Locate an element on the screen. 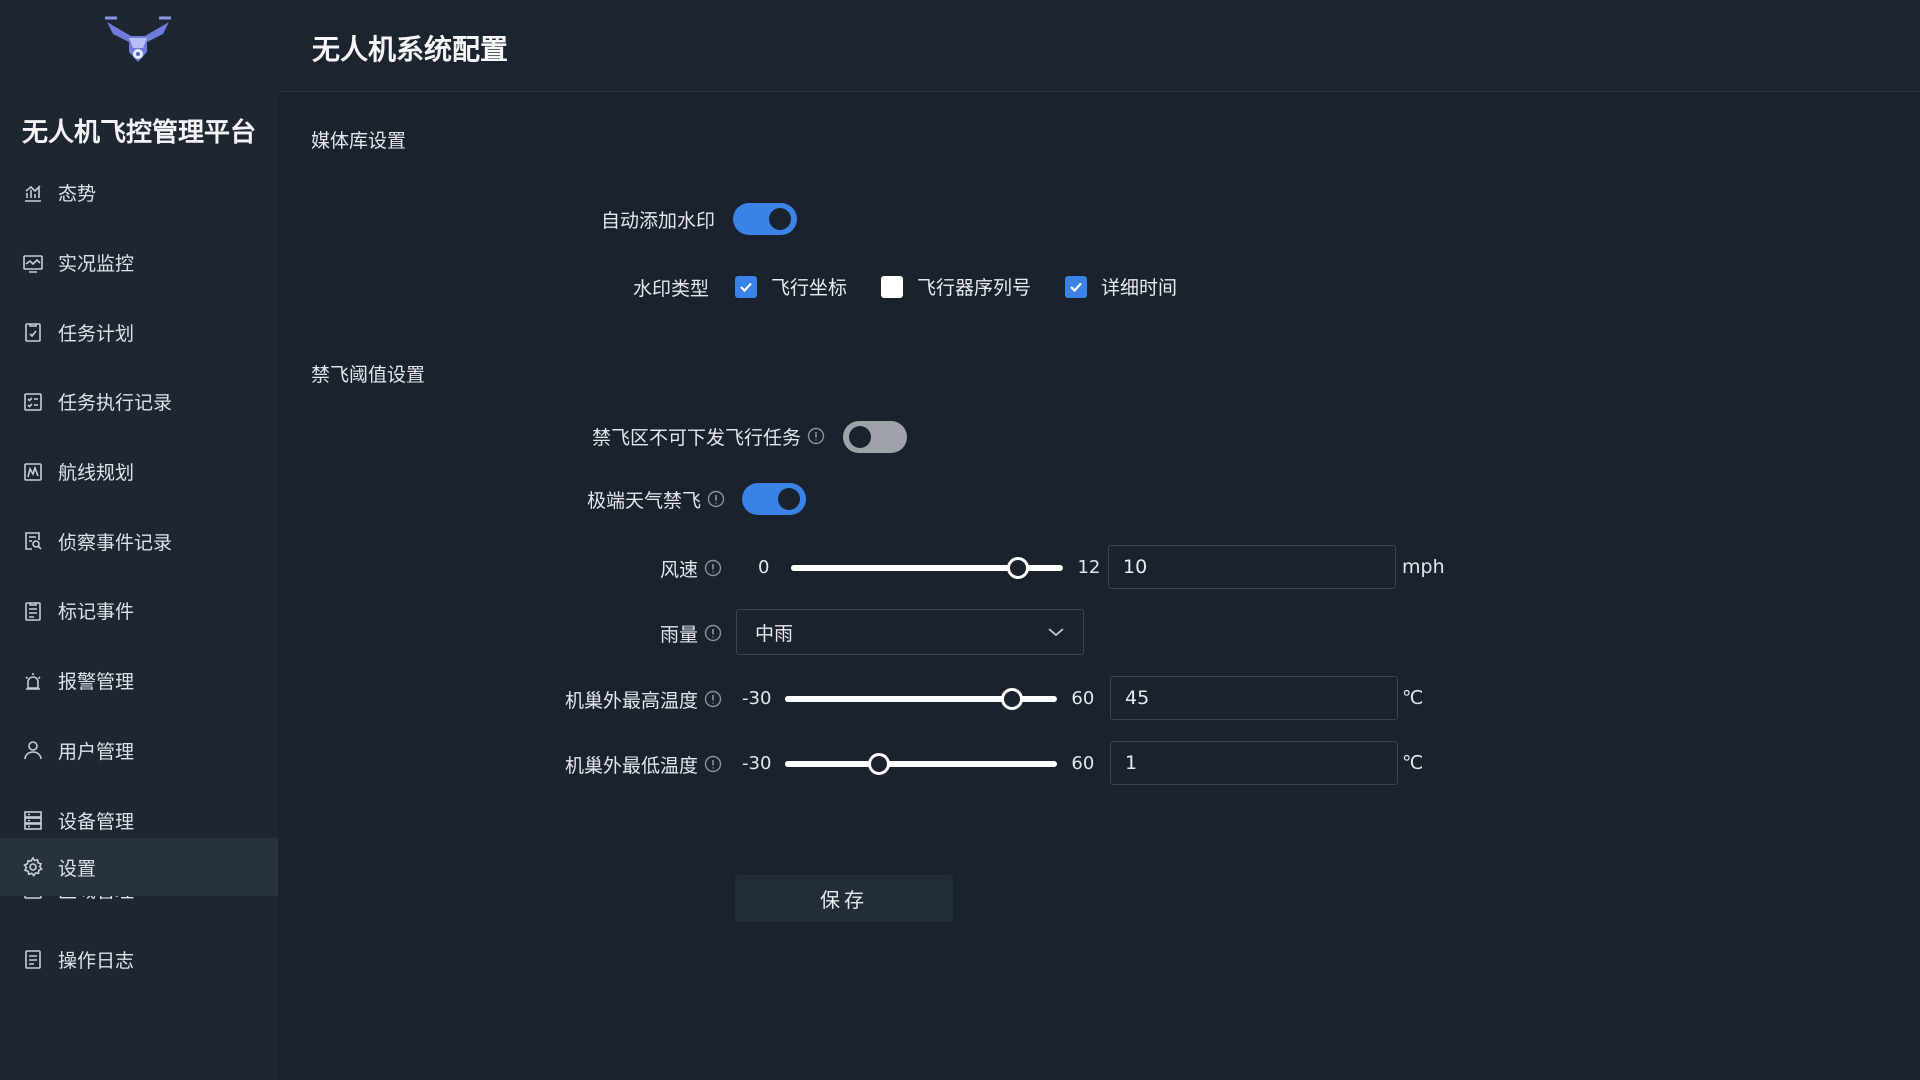 This screenshot has width=1920, height=1080. sidebar-item-alarm-management: 报警管理 is located at coordinates (139, 681).